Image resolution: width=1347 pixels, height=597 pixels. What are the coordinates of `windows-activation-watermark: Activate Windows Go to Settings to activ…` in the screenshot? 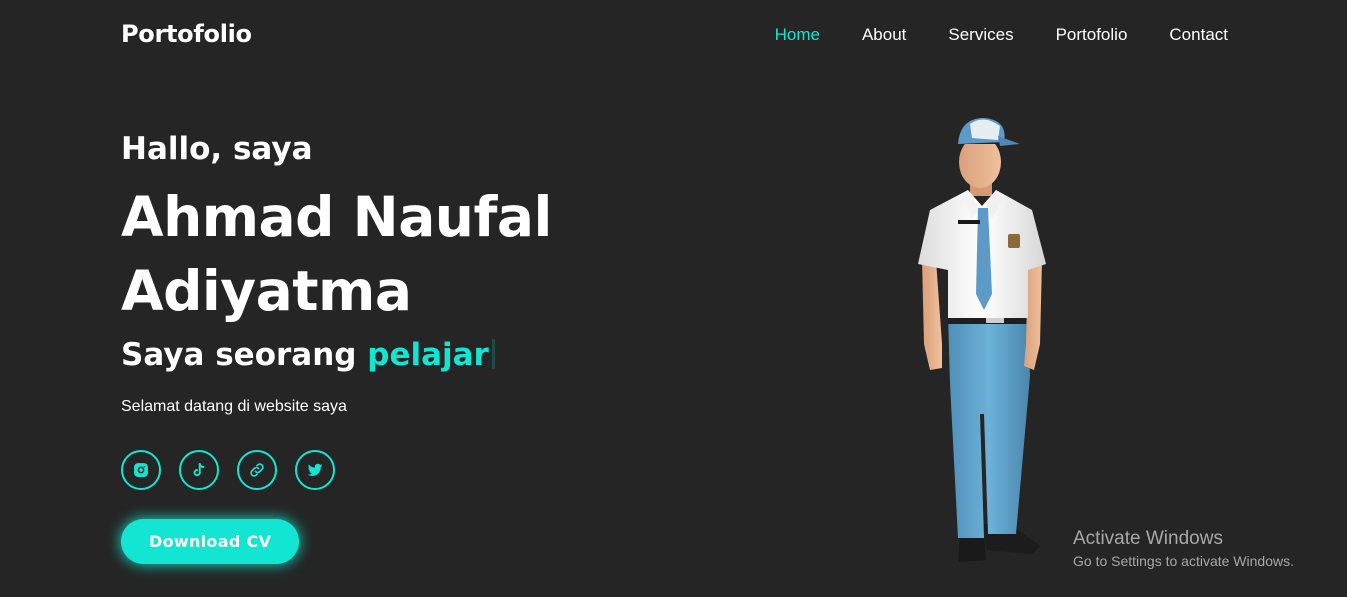 It's located at (1183, 548).